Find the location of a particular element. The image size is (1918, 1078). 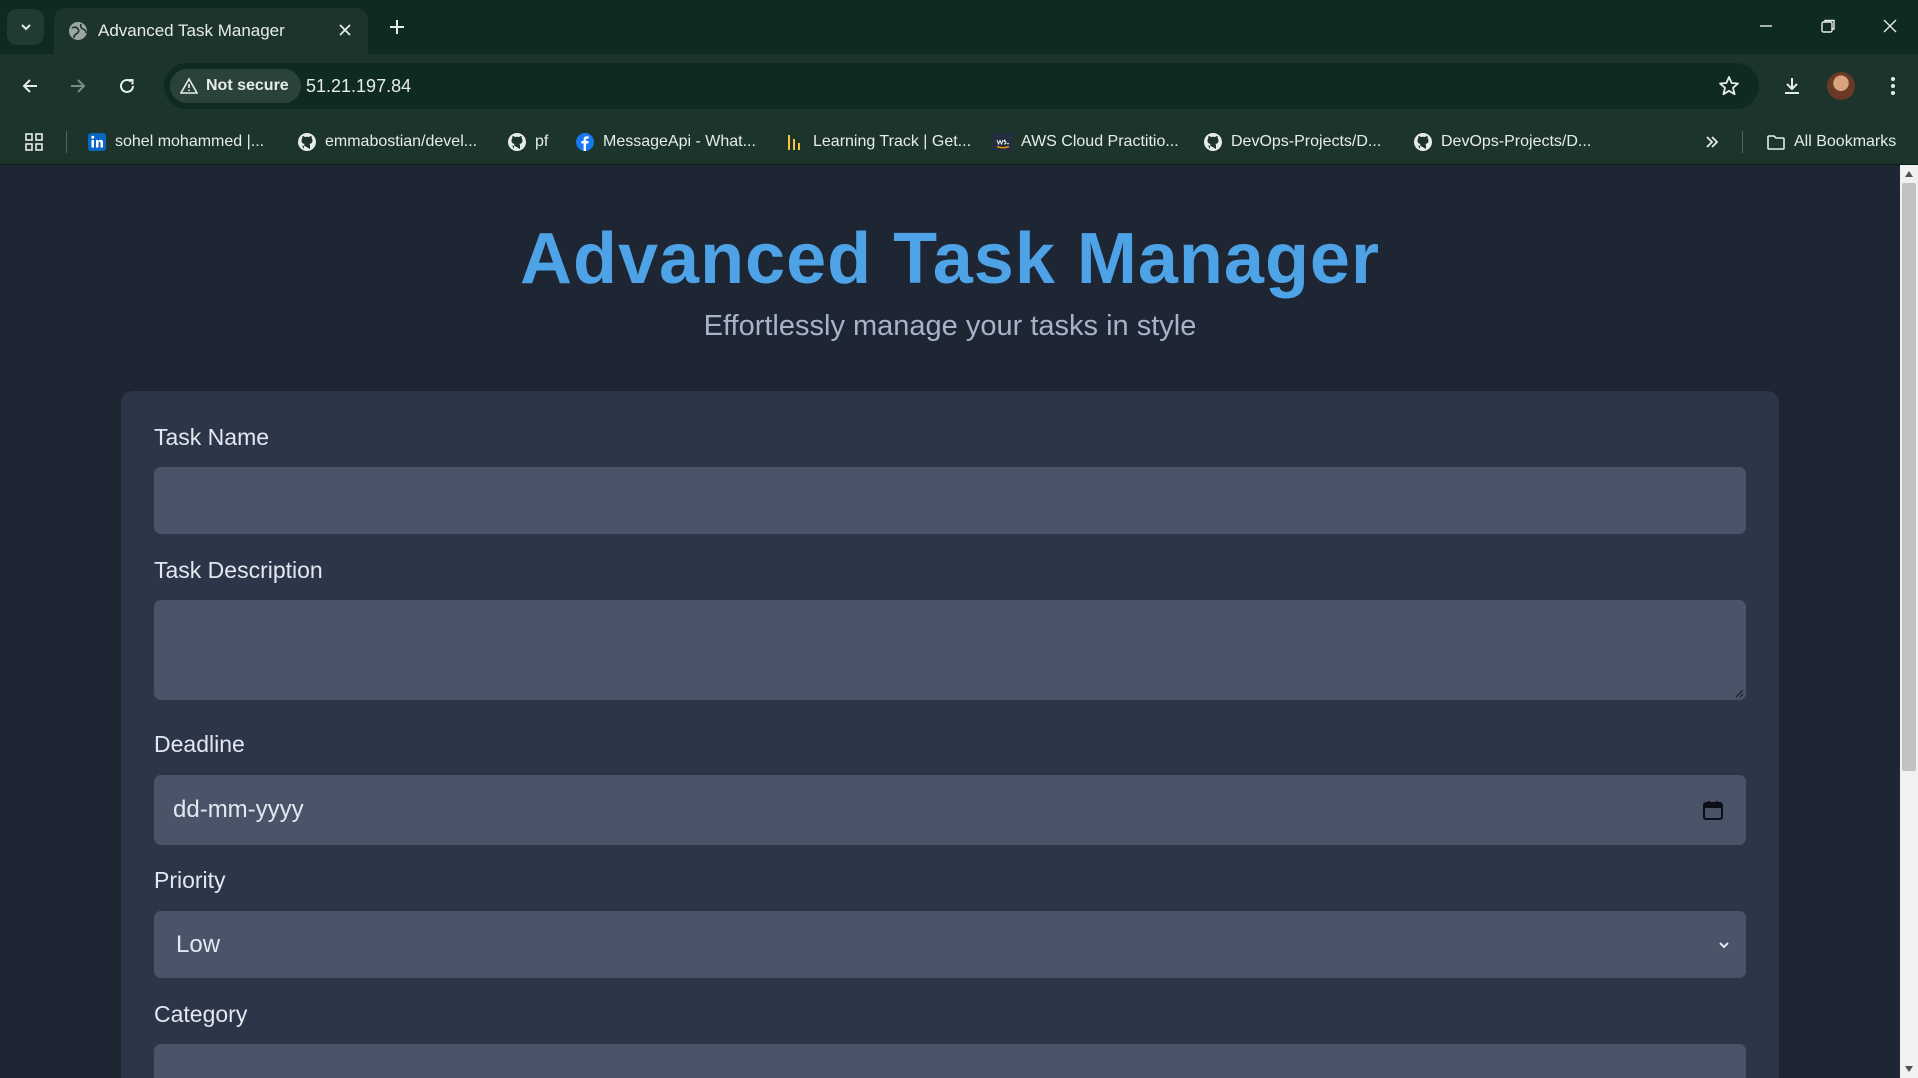

deadline-label: Deadline is located at coordinates (199, 744).